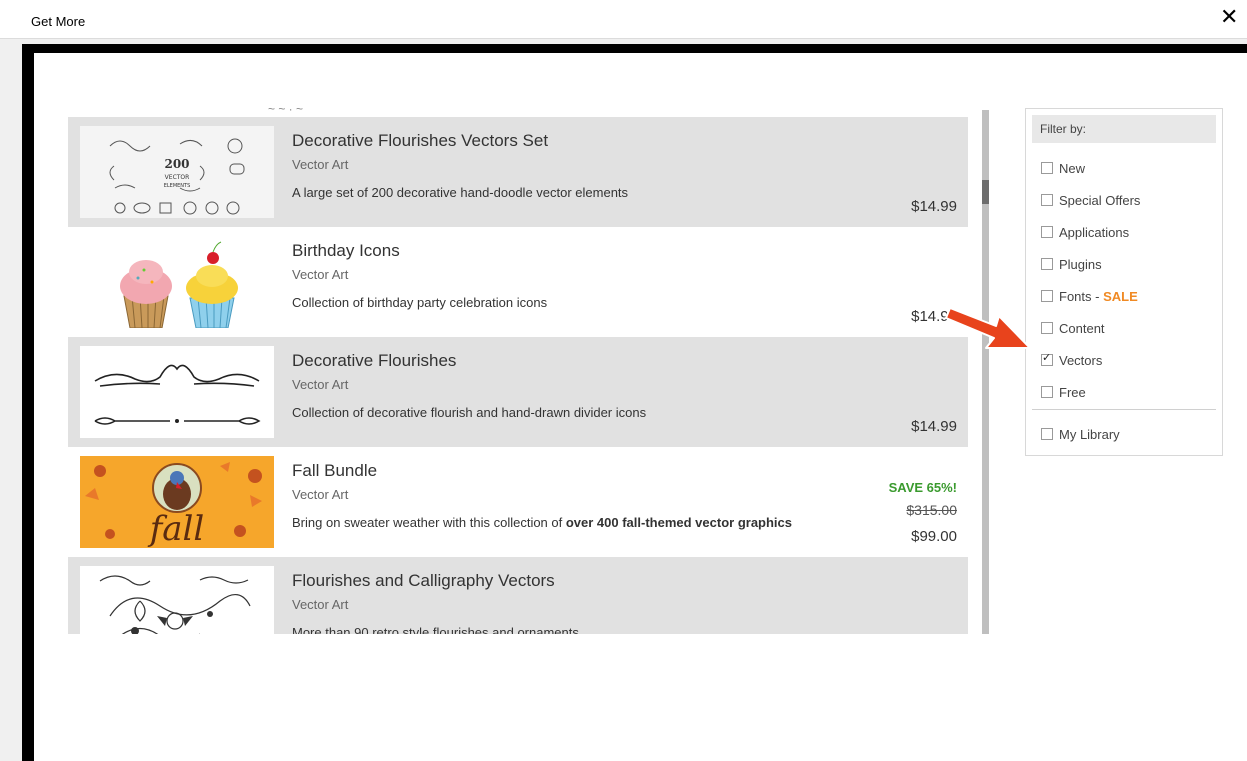  What do you see at coordinates (988, 328) in the screenshot?
I see `pointer-arrow-icon` at bounding box center [988, 328].